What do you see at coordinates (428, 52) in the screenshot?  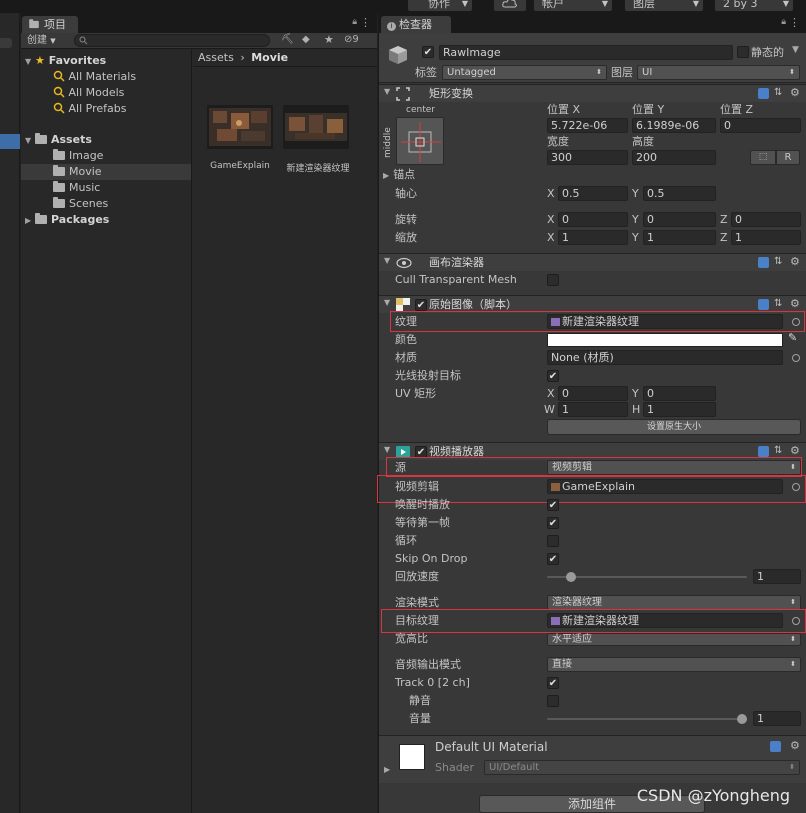 I see `active-checkbox: ✔` at bounding box center [428, 52].